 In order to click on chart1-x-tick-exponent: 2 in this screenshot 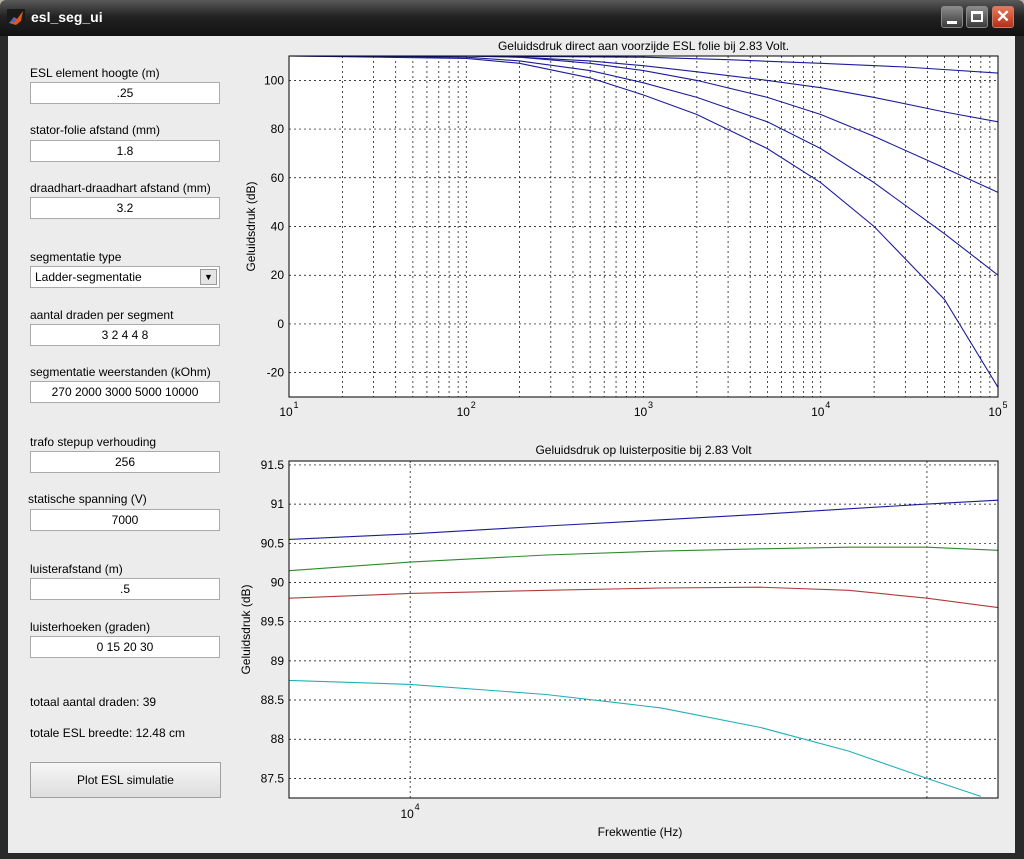, I will do `click(473, 405)`.